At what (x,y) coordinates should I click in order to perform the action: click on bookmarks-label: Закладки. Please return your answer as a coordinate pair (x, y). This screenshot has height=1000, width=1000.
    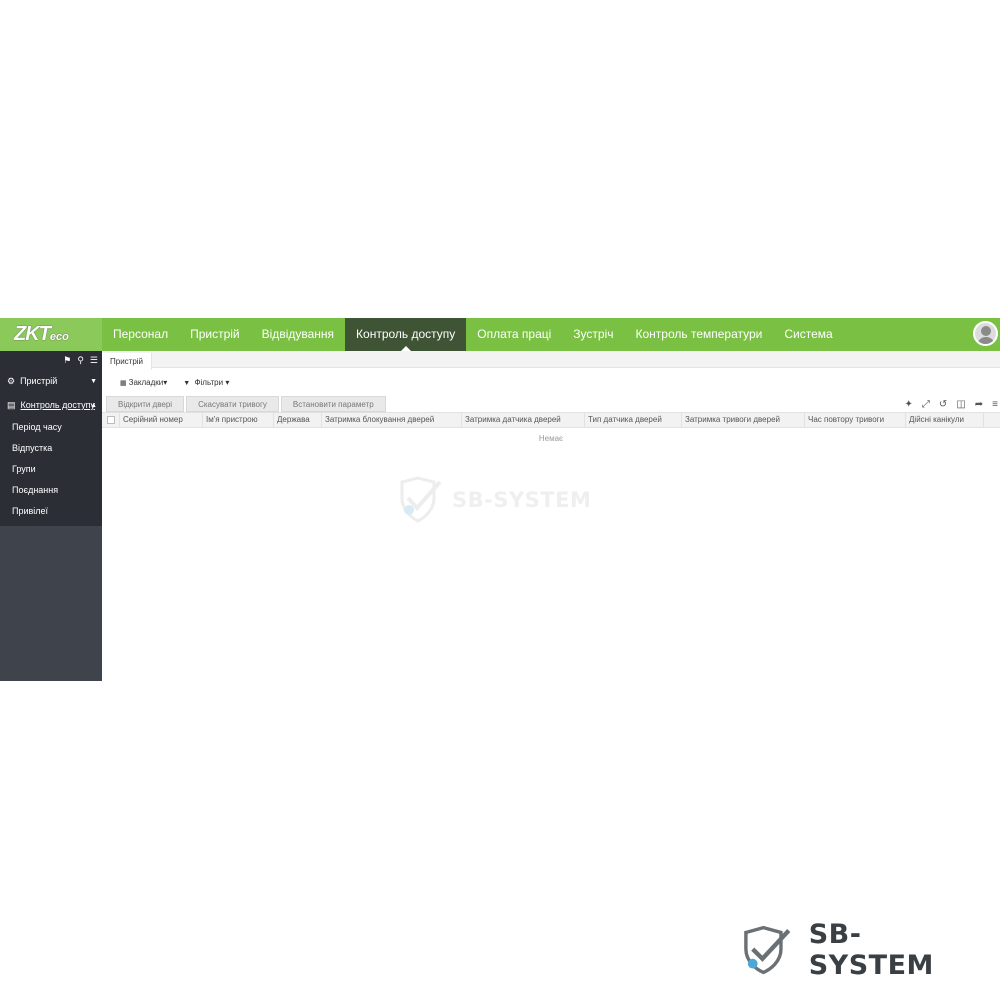
    Looking at the image, I should click on (146, 382).